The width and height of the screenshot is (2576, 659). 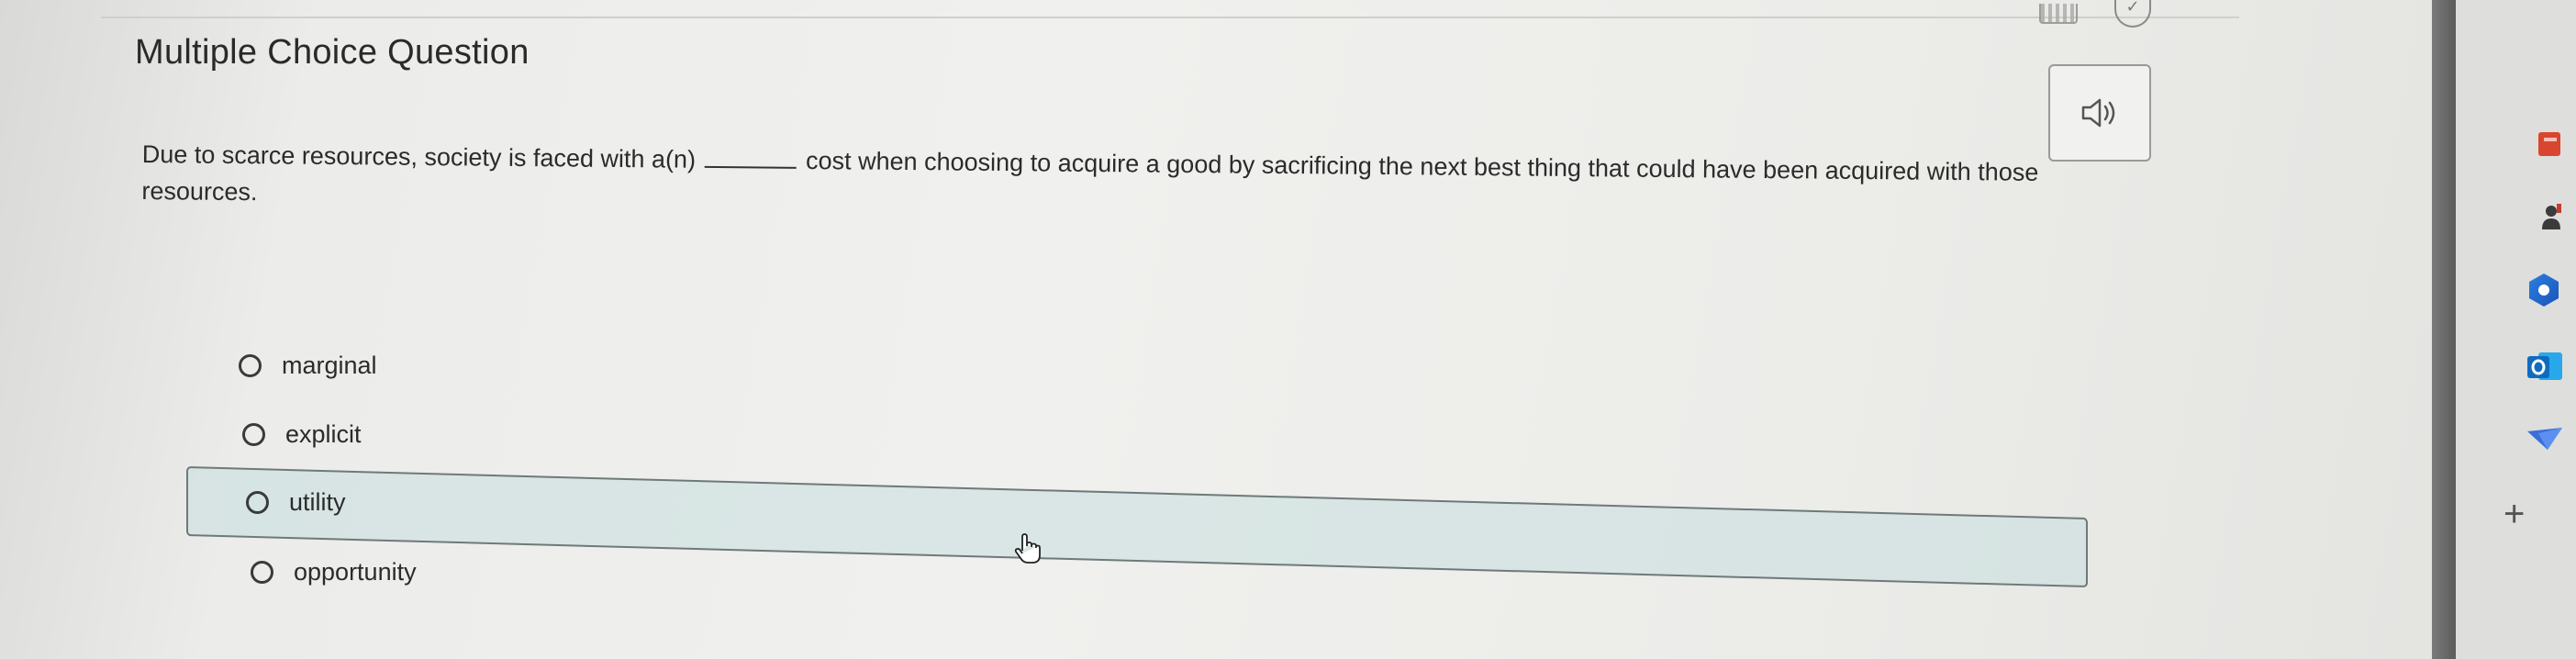 I want to click on app-icon-person, so click(x=2544, y=218).